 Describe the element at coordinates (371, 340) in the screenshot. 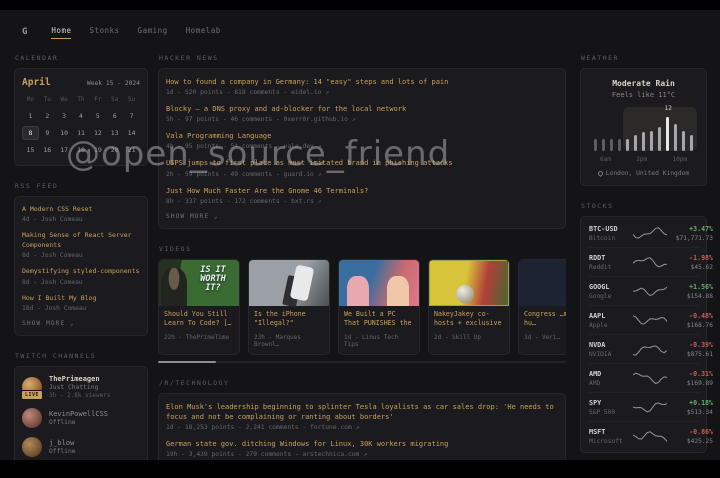

I see `video-meta: 1d - Linus Tech Tips` at that location.